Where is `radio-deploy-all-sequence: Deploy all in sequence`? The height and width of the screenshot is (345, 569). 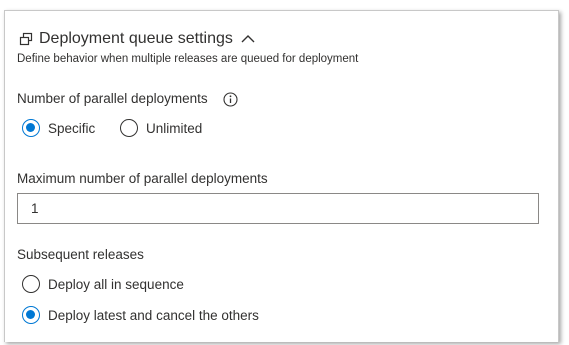
radio-deploy-all-sequence: Deploy all in sequence is located at coordinates (103, 284).